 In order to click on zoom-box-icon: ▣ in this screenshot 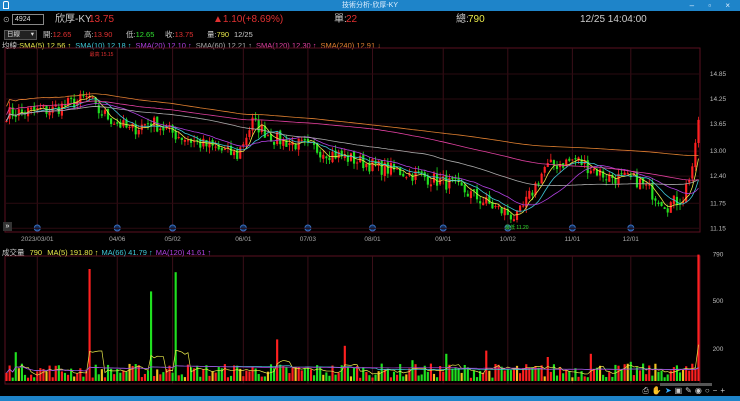, I will do `click(680, 390)`.